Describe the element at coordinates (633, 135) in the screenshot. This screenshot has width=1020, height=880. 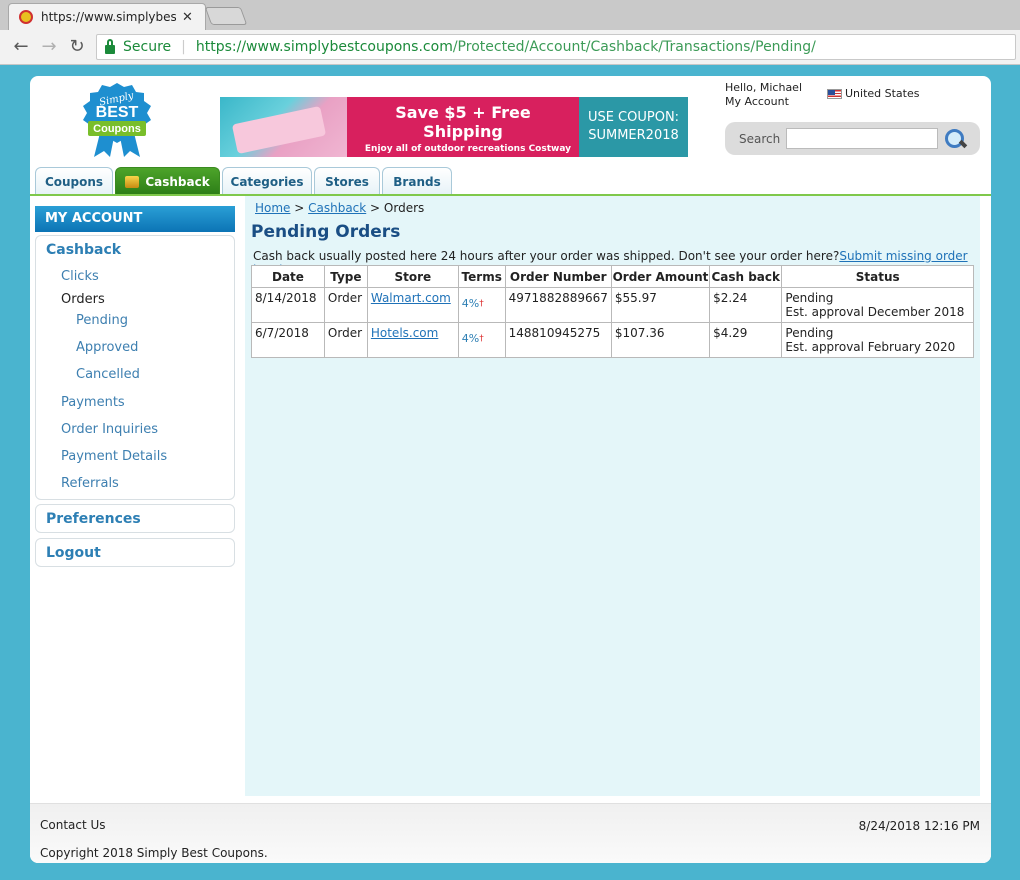
I see `banner-coupon-code: SUMMER2018` at that location.